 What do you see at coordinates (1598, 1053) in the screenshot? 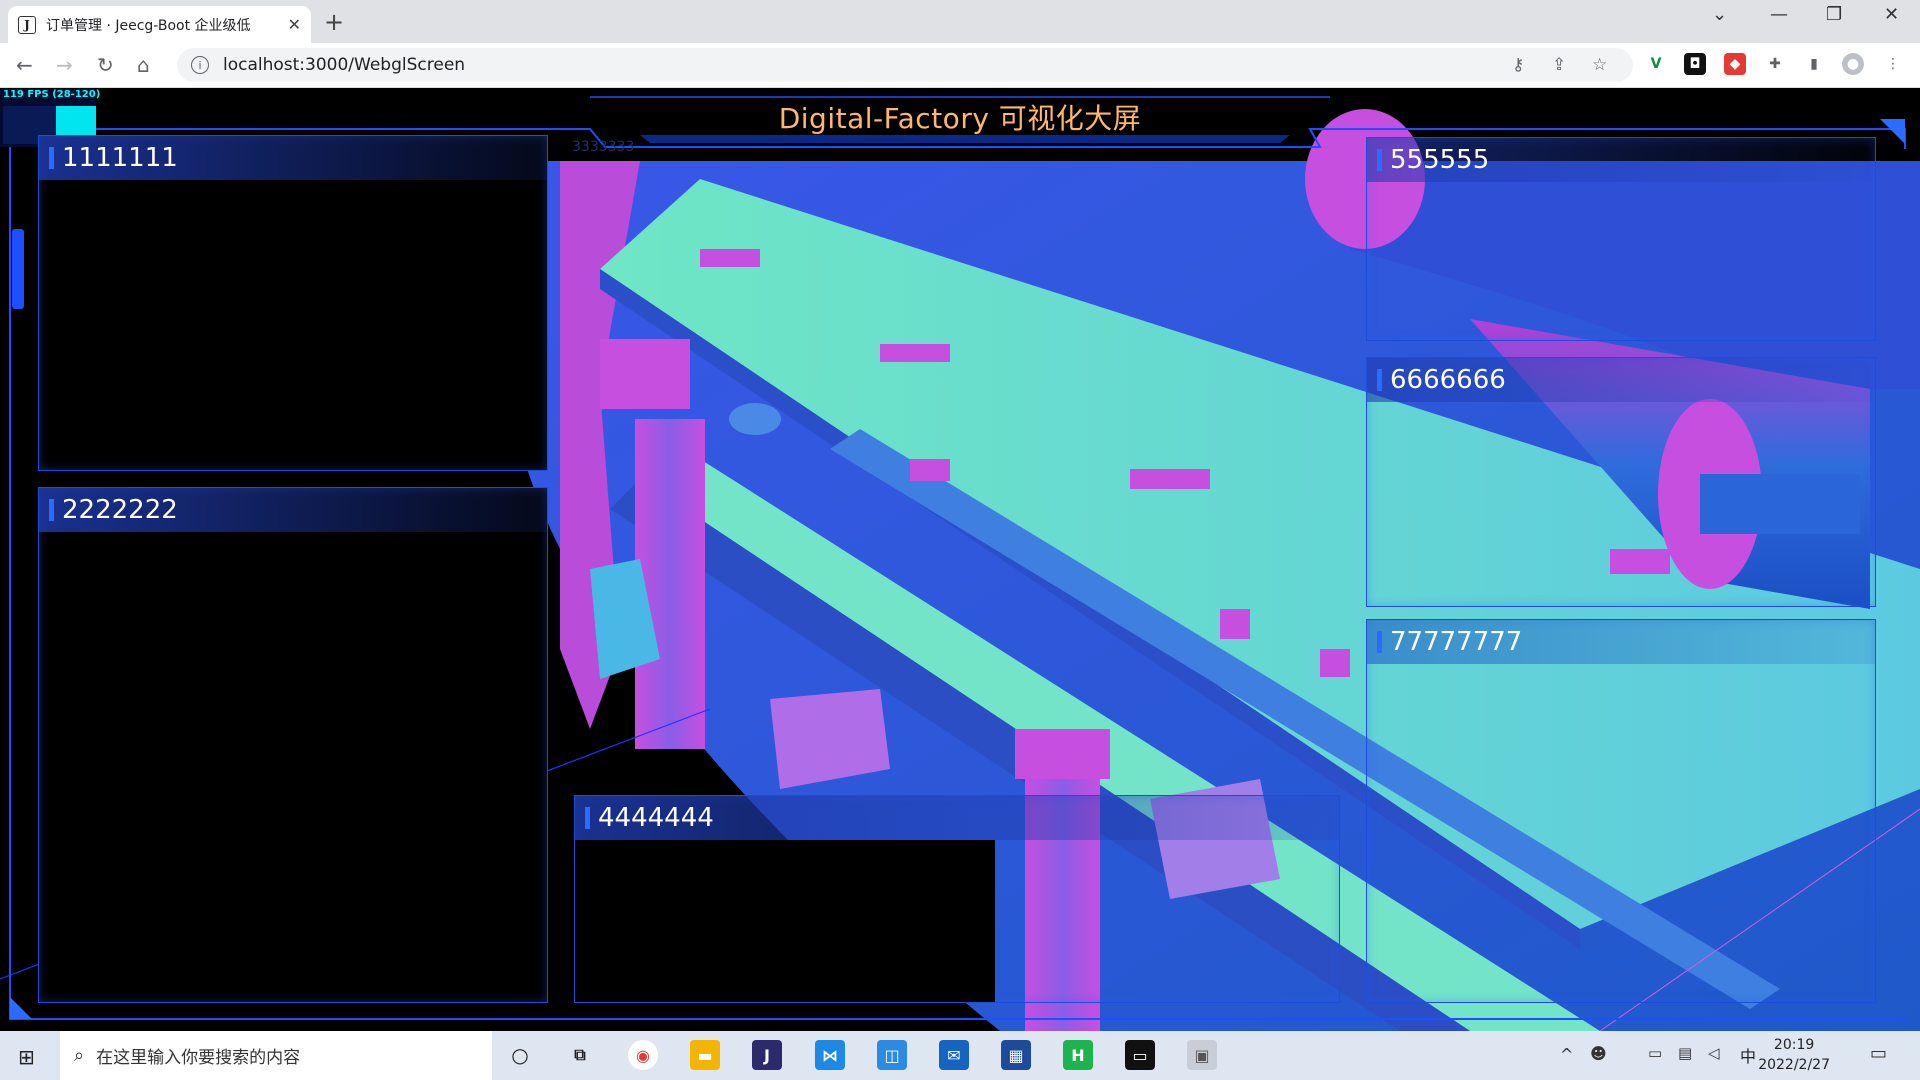
I see `qq-icon: ☻` at bounding box center [1598, 1053].